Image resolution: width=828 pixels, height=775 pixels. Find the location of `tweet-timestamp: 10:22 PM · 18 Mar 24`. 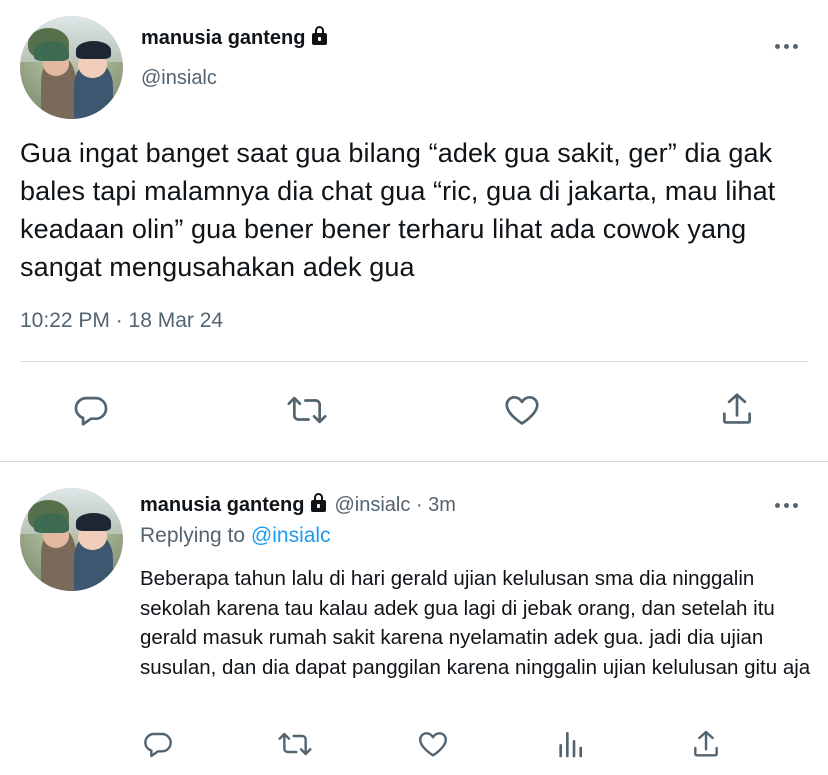

tweet-timestamp: 10:22 PM · 18 Mar 24 is located at coordinates (121, 321).